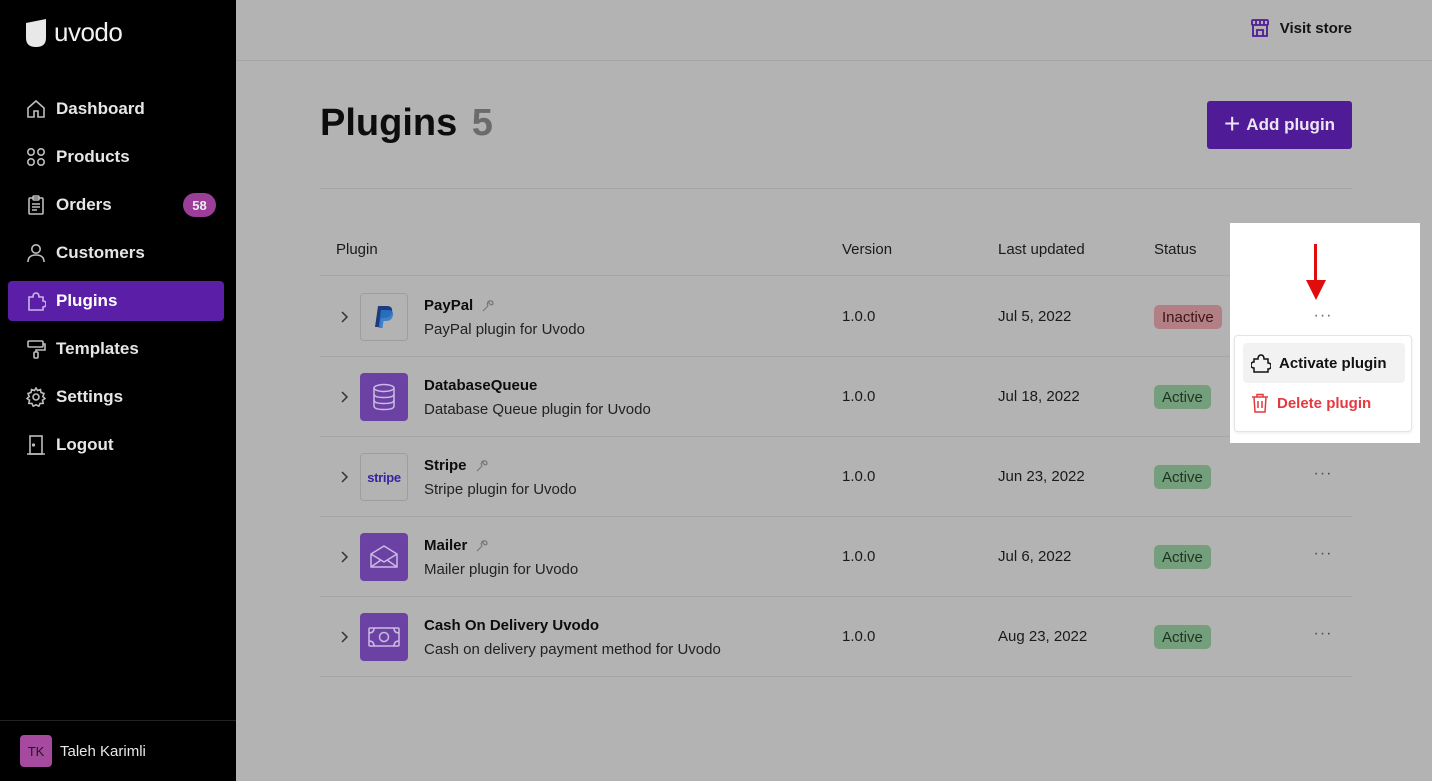 This screenshot has height=781, width=1432. Describe the element at coordinates (1291, 124) in the screenshot. I see `add-plugin-label: Add plugin` at that location.